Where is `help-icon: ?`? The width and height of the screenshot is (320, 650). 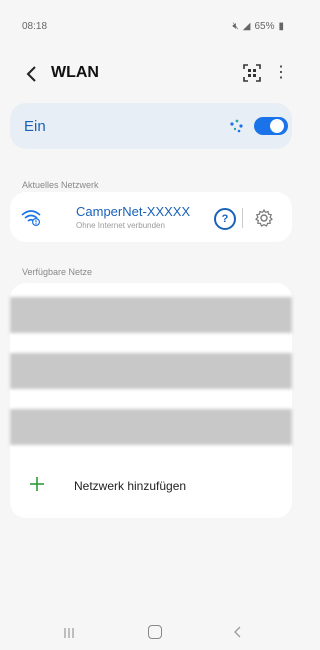
help-icon: ? is located at coordinates (225, 219).